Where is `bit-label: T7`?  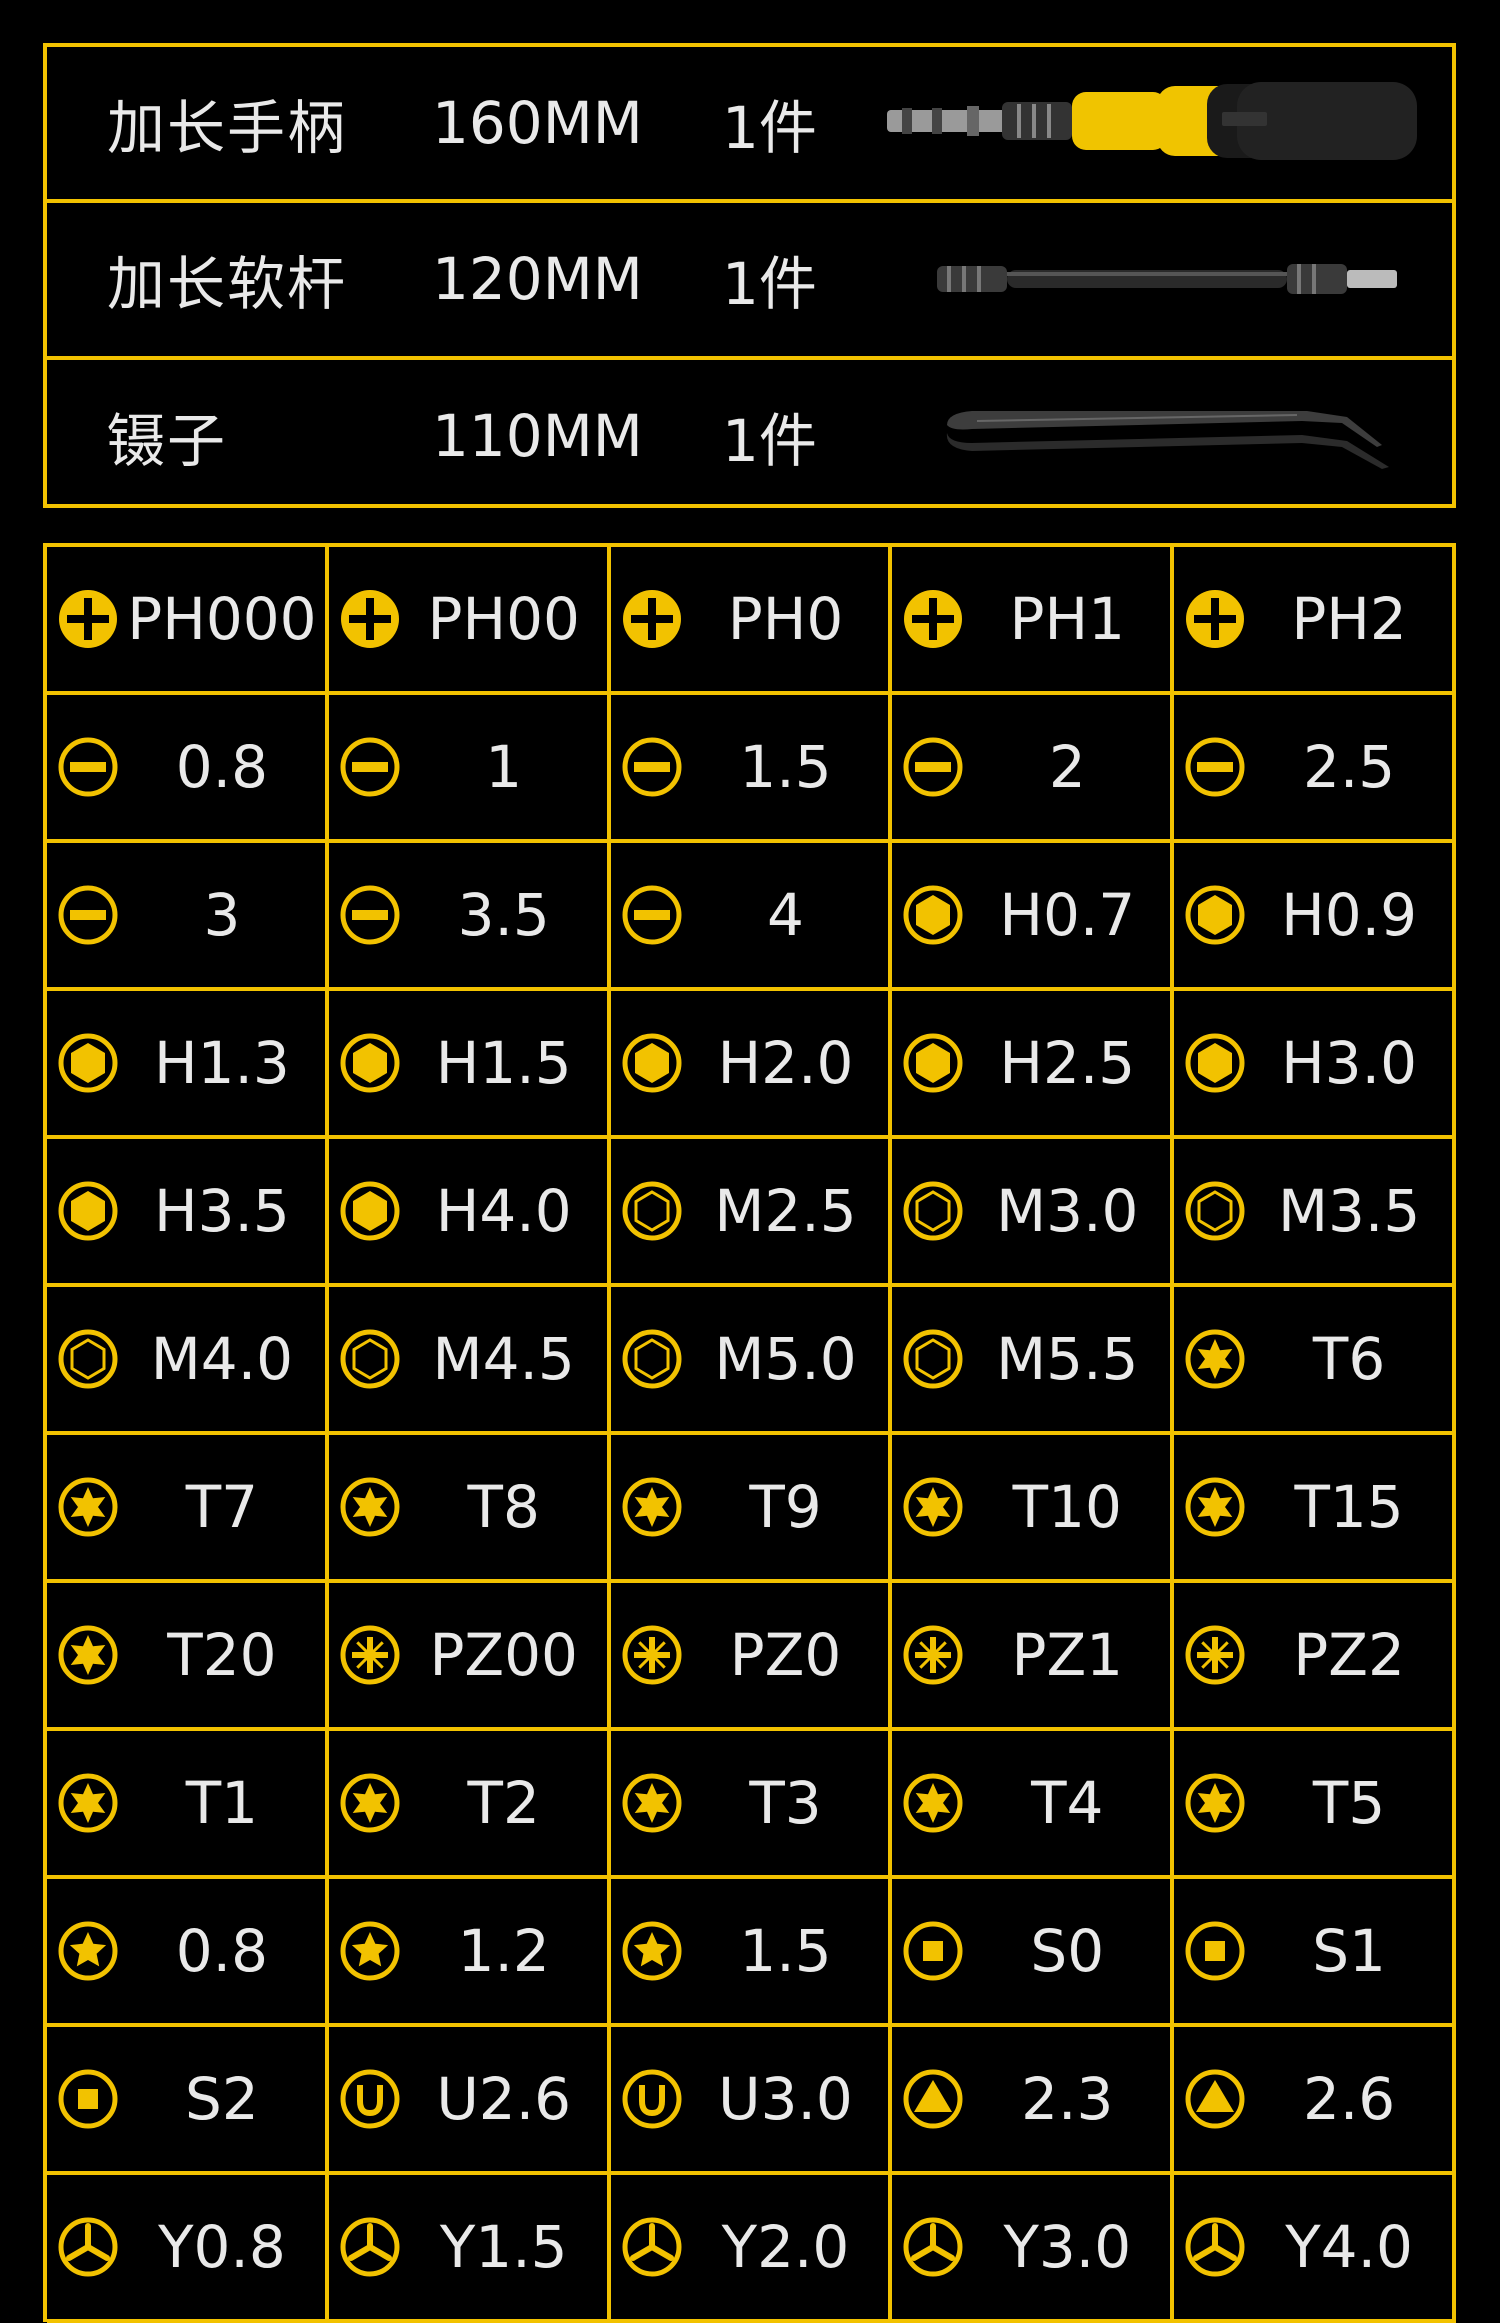 bit-label: T7 is located at coordinates (222, 1507).